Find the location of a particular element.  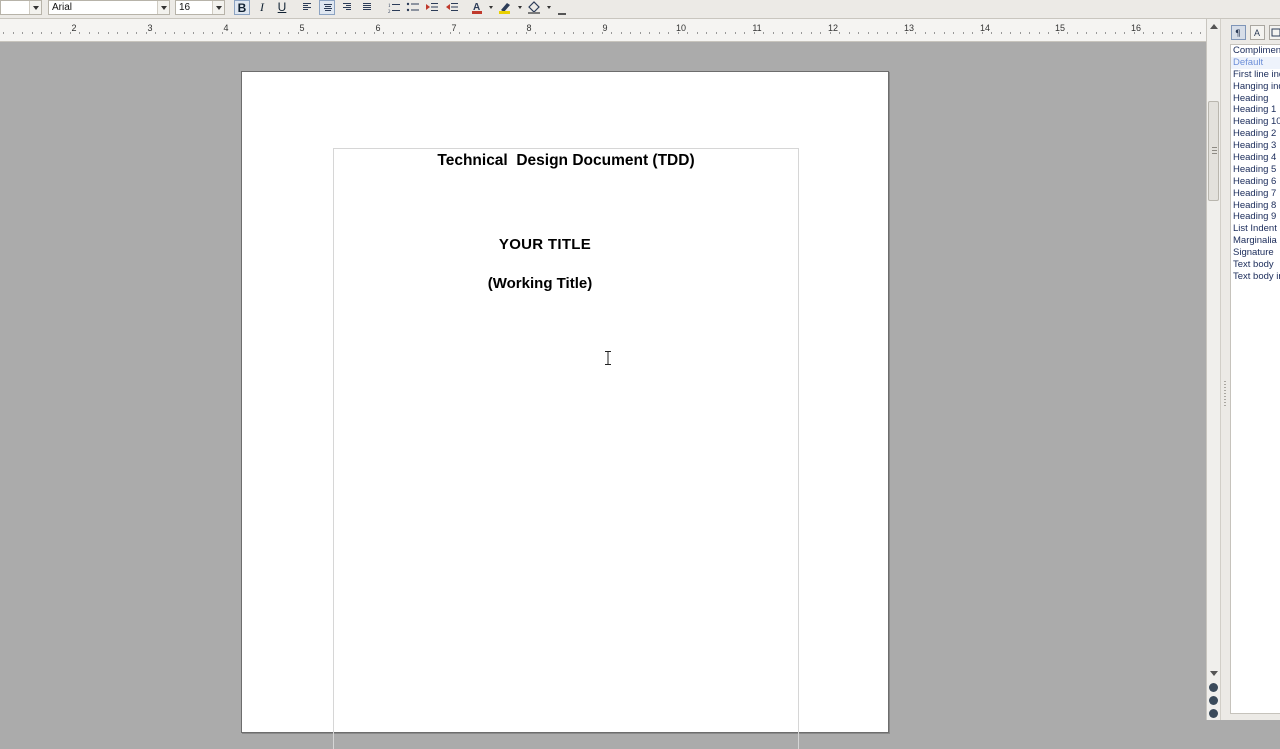

ruler-number: 4 is located at coordinates (226, 28).